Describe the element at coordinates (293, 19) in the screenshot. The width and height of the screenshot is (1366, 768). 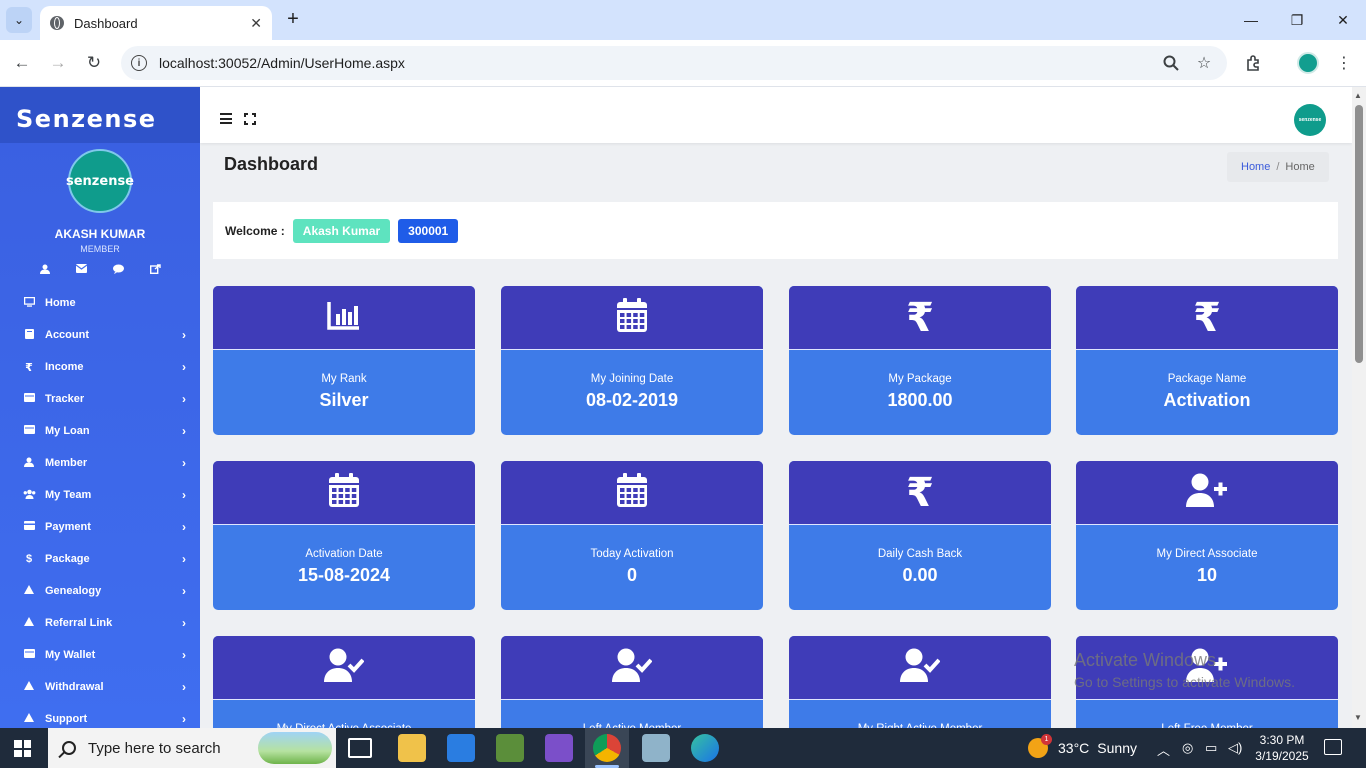
I see `new-tab-button: +` at that location.